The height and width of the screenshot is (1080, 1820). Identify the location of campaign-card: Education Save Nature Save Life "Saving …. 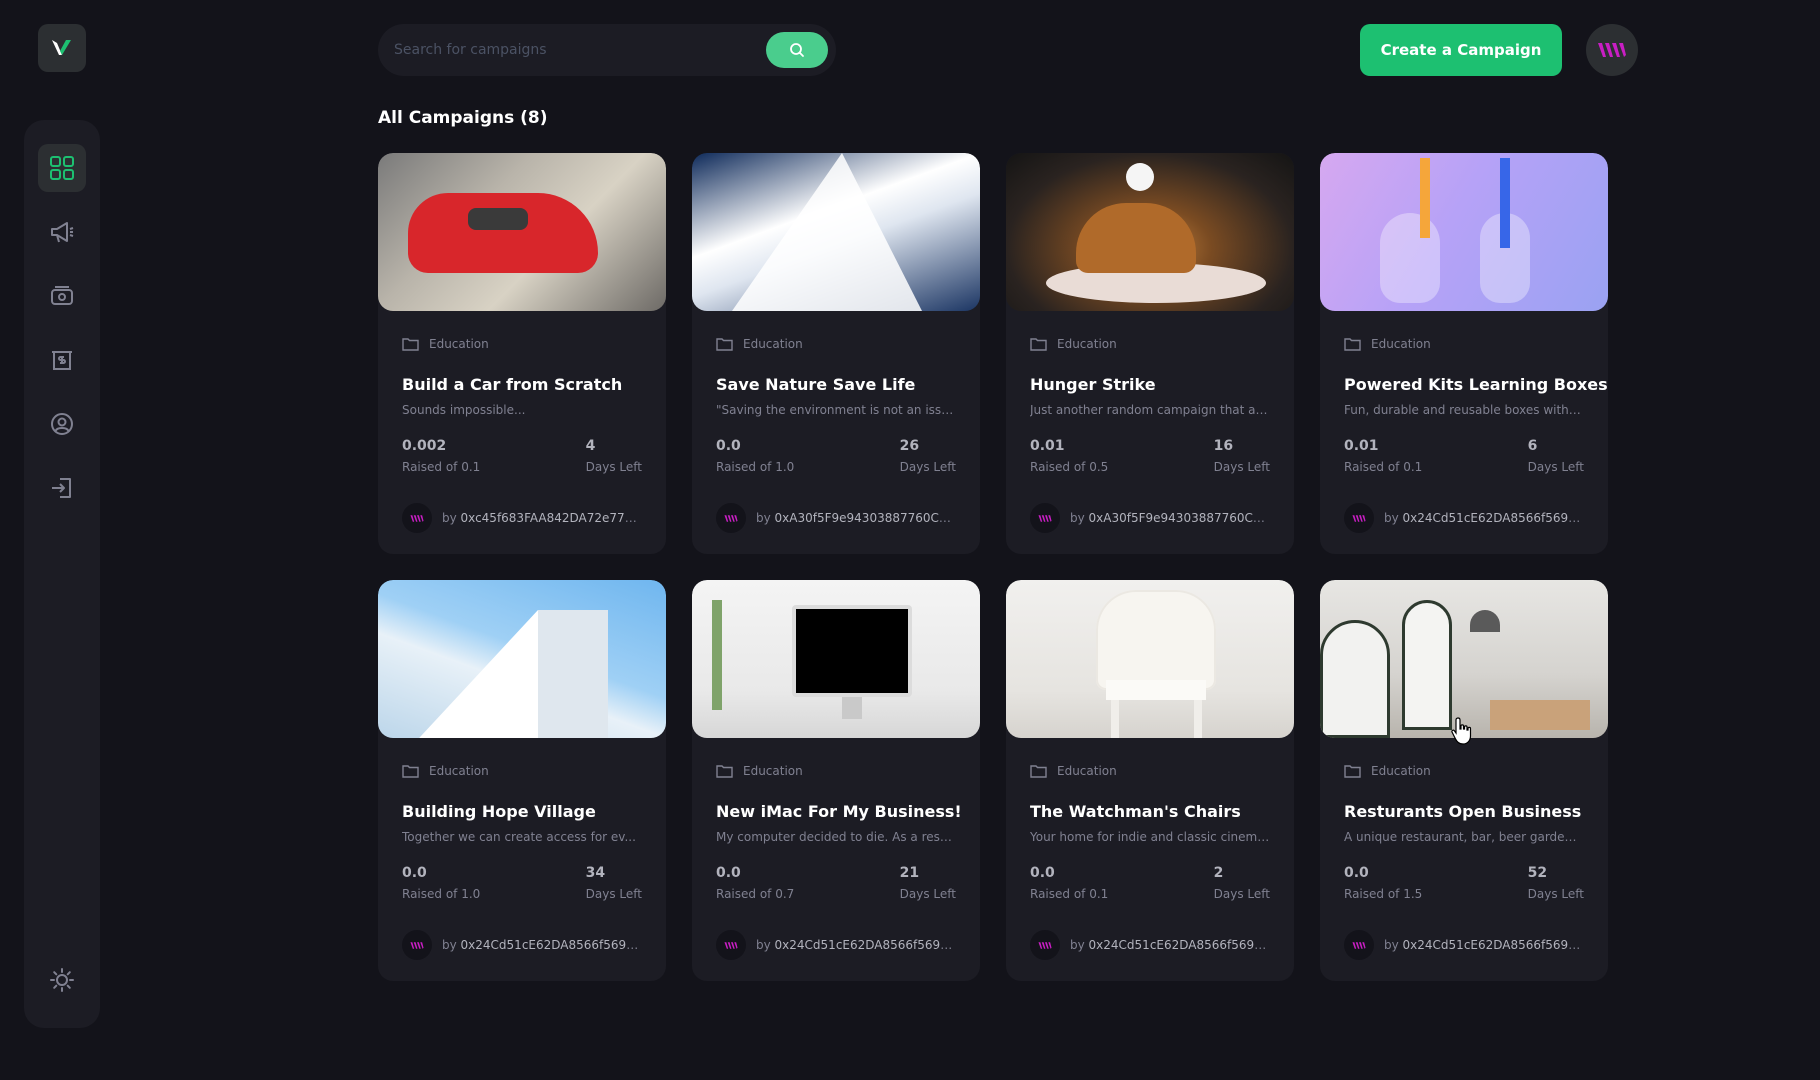
(836, 353).